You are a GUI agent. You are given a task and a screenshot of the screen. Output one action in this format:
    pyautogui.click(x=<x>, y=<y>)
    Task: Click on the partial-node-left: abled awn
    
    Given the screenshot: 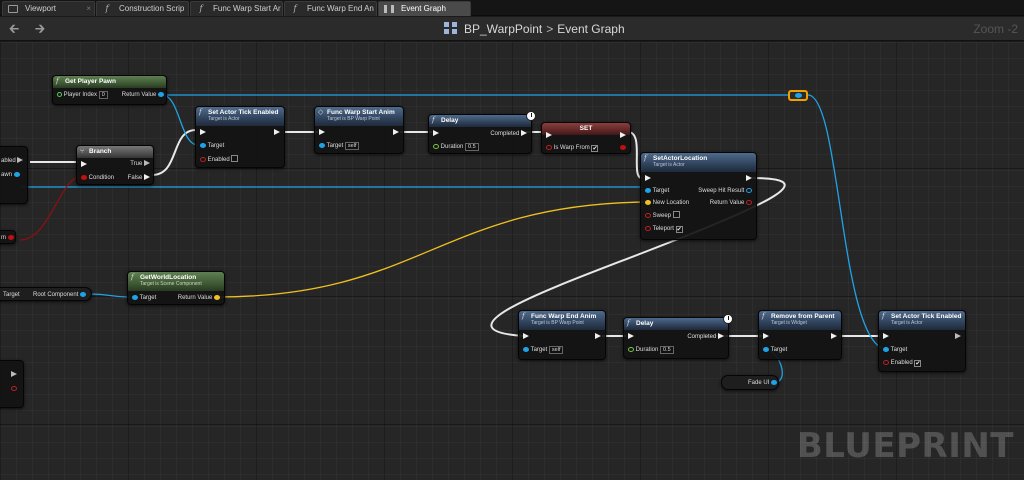 What is the action you would take?
    pyautogui.click(x=14, y=175)
    